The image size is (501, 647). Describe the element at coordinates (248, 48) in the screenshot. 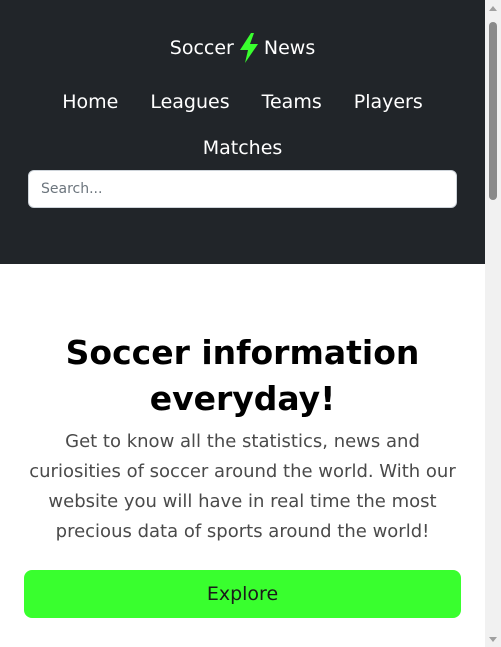

I see `lightning-bolt-icon` at that location.